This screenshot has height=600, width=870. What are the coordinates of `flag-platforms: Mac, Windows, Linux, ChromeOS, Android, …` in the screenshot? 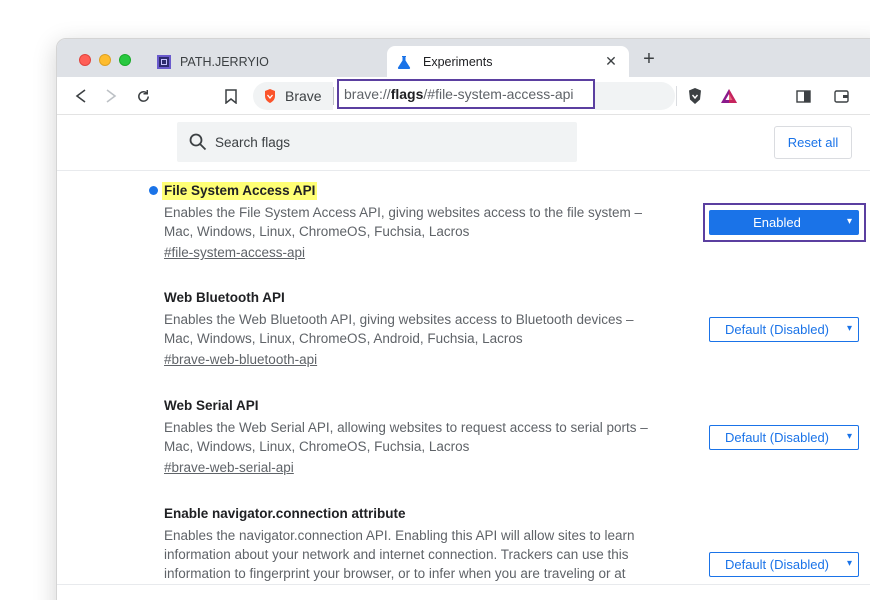 It's located at (343, 338).